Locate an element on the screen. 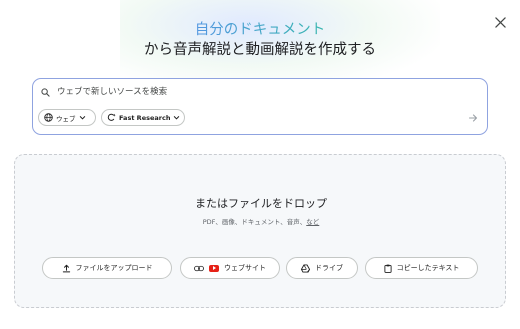 The width and height of the screenshot is (520, 329). paste-text-button: コピーしたテキスト is located at coordinates (421, 268).